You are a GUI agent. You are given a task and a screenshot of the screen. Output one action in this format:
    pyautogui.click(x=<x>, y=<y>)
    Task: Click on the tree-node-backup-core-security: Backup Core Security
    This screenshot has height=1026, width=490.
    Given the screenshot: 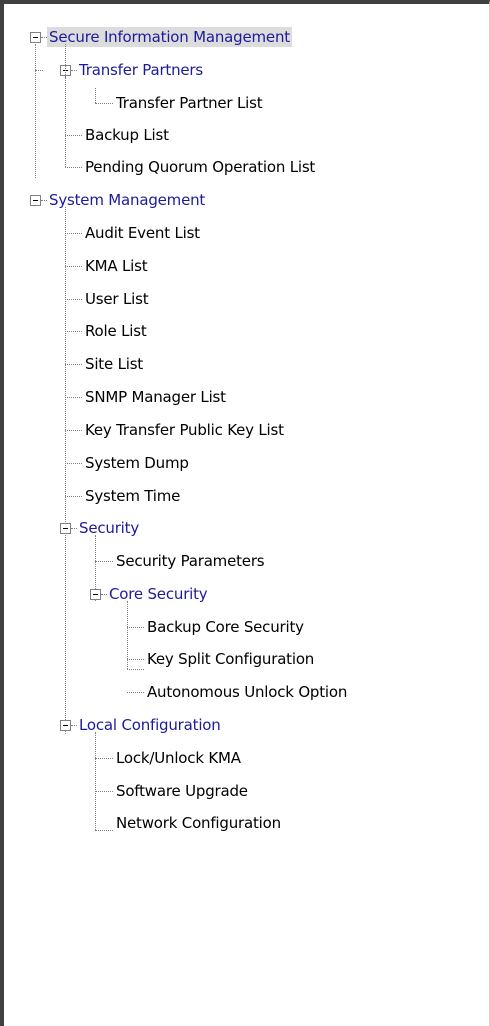 What is the action you would take?
    pyautogui.click(x=225, y=627)
    